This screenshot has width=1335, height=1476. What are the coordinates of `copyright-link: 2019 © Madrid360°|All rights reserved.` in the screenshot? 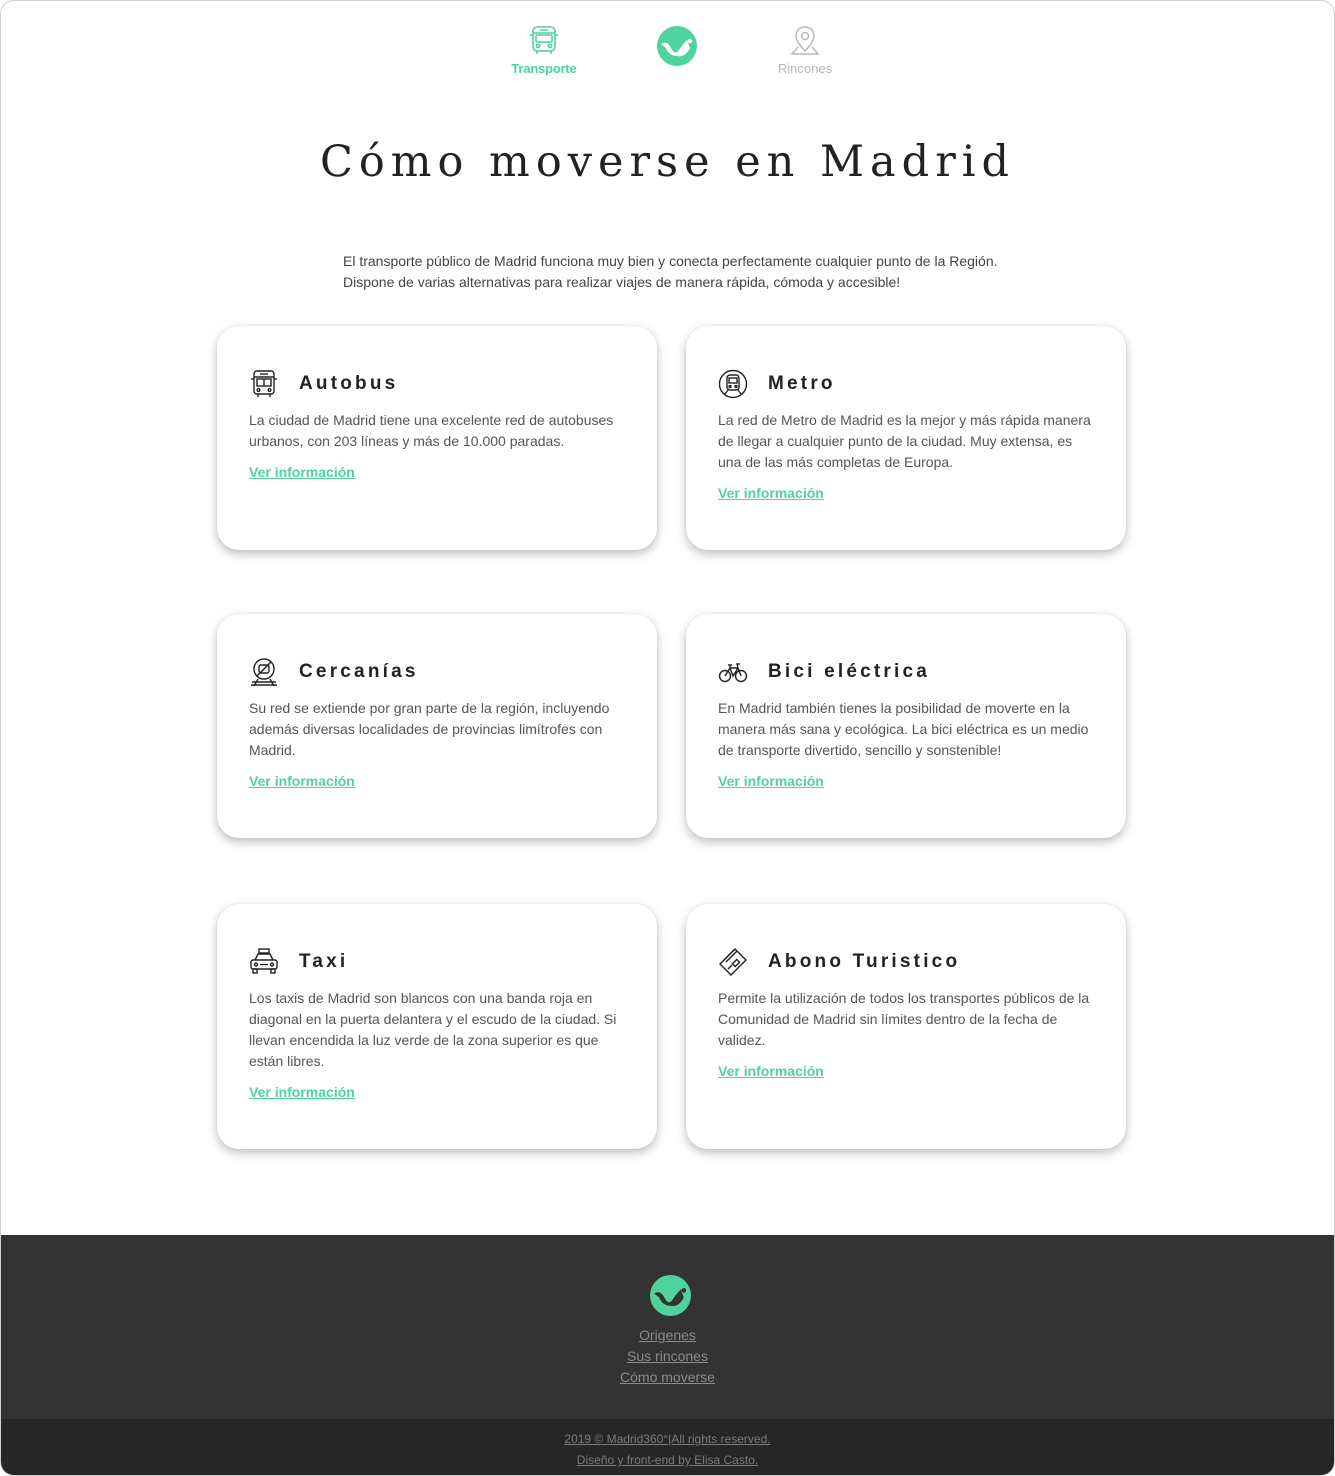 It's located at (667, 1439).